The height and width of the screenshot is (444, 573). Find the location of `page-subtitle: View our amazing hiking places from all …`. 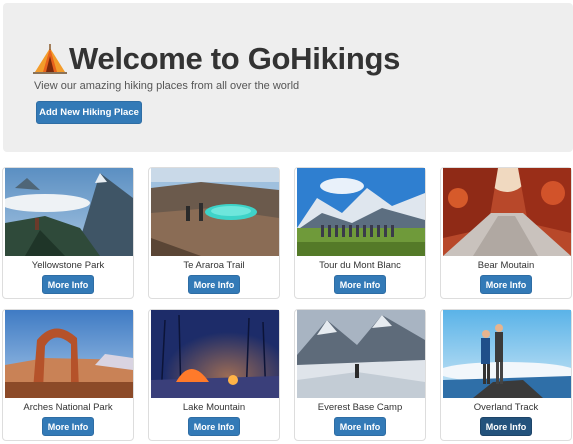

page-subtitle: View our amazing hiking places from all … is located at coordinates (167, 86).